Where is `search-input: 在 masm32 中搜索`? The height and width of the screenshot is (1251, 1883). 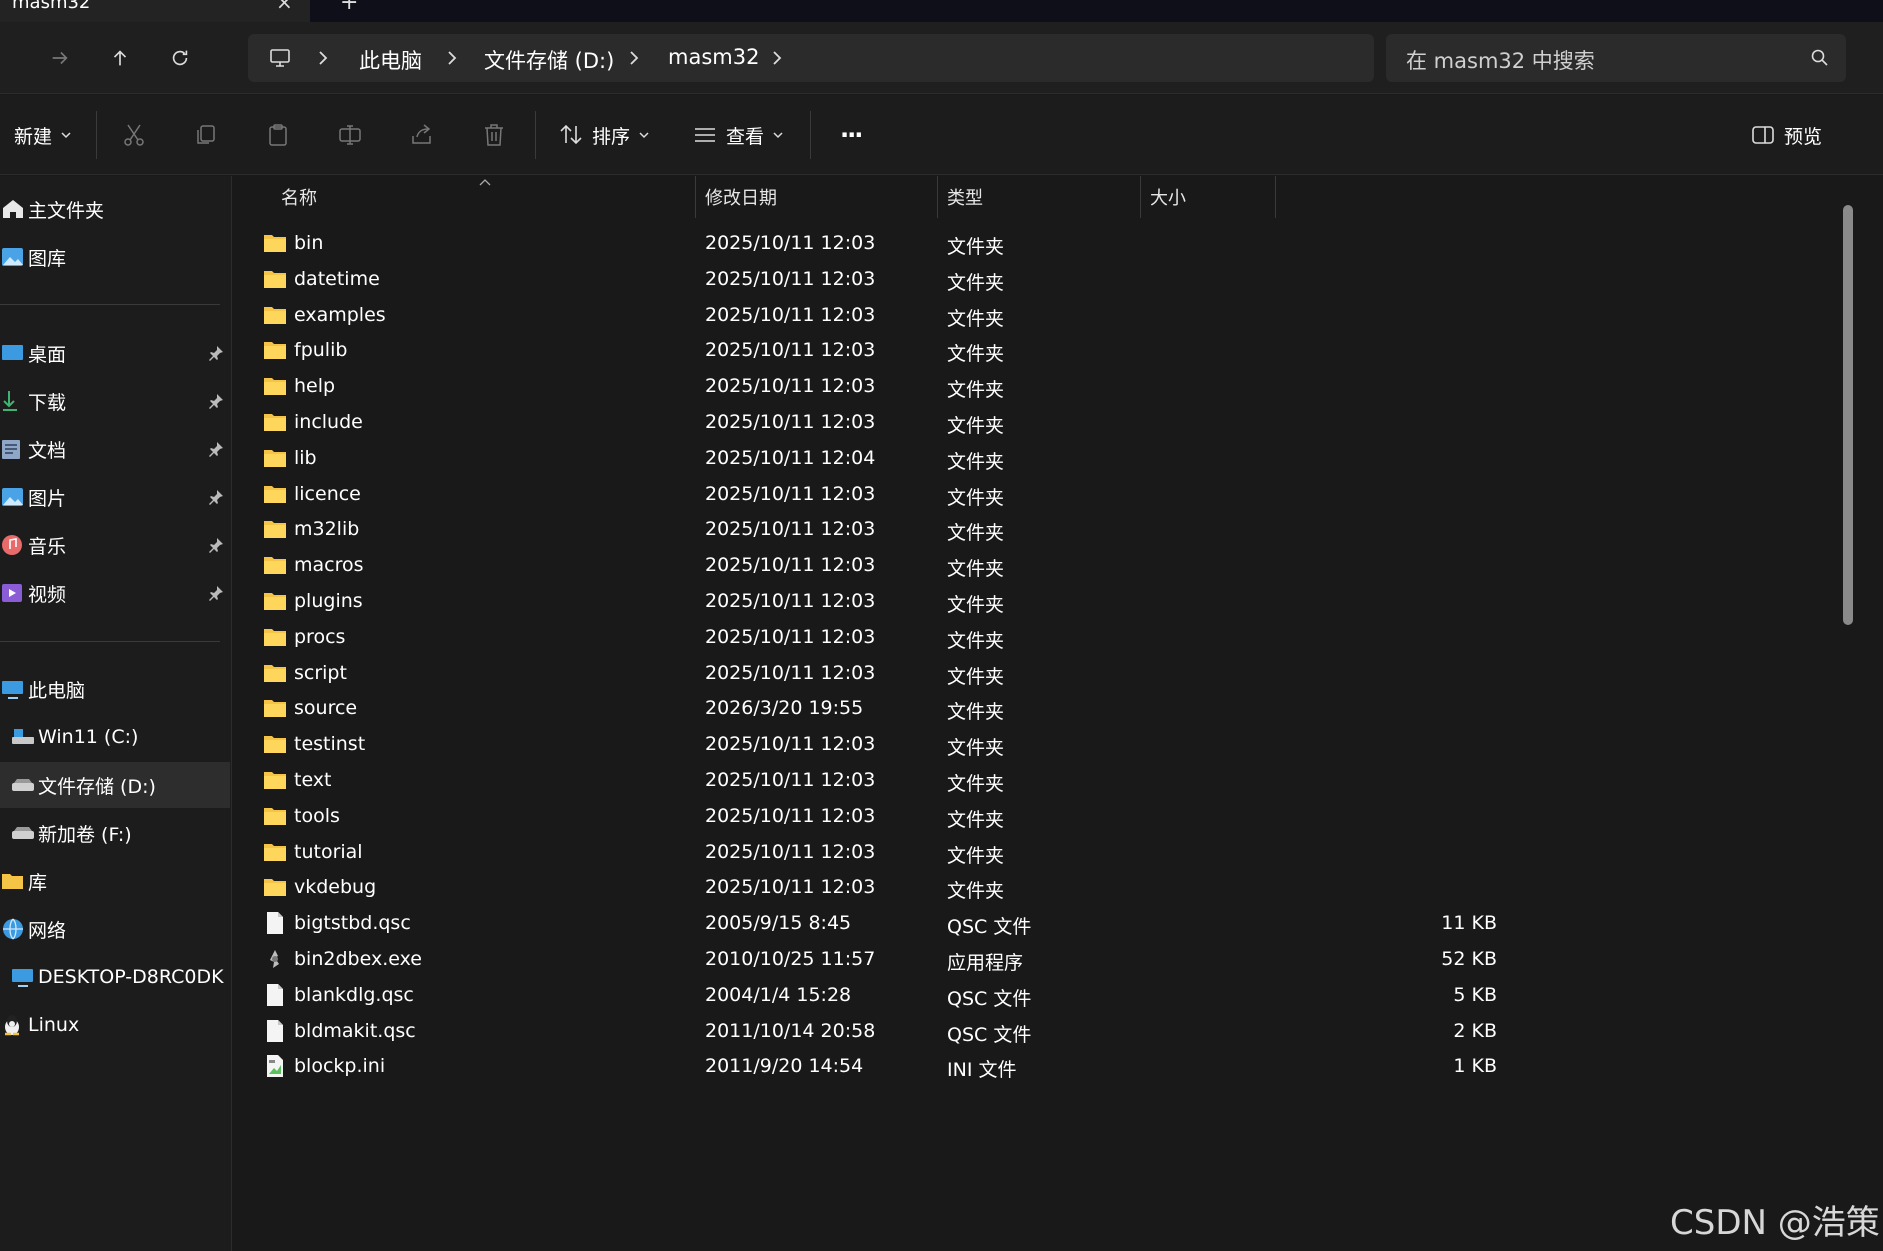
search-input: 在 masm32 中搜索 is located at coordinates (1500, 60).